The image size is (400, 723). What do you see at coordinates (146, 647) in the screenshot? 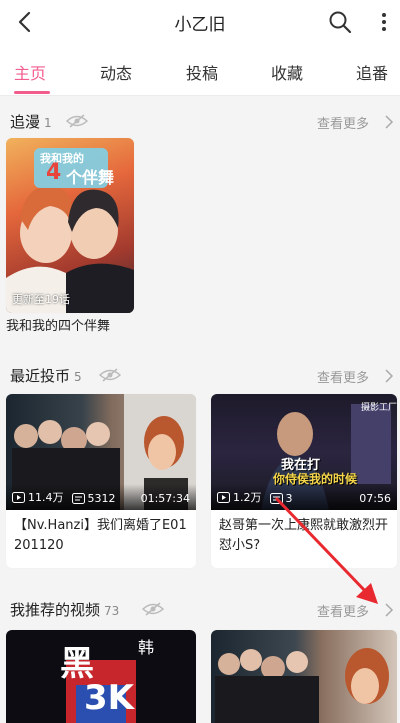
I see `thumb-text-2: 韩` at bounding box center [146, 647].